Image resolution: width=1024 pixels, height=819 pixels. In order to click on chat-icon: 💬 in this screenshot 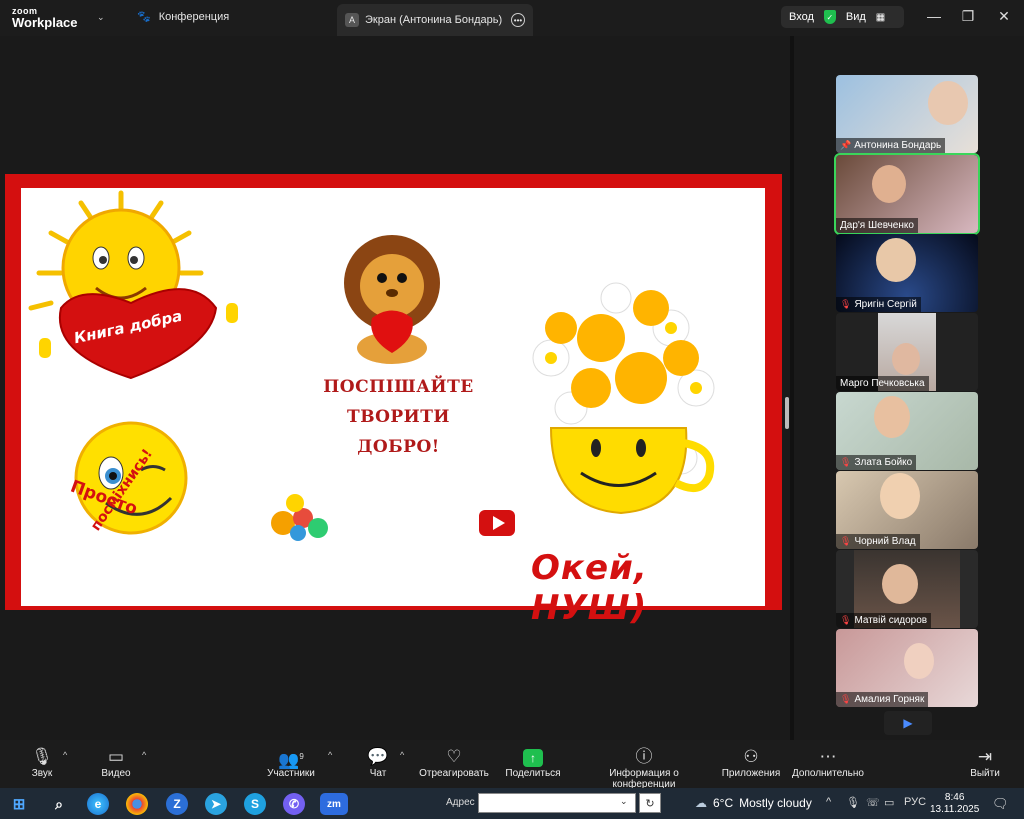, I will do `click(378, 756)`.